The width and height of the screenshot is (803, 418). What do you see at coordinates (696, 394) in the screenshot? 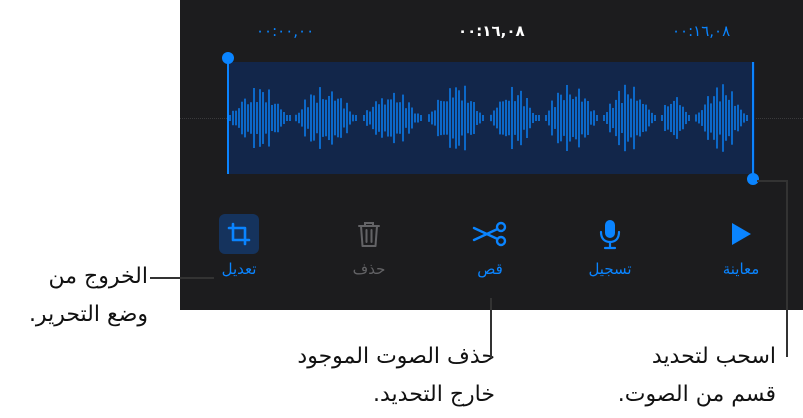
I see `drag-text-line2: قسم من الصوت.` at bounding box center [696, 394].